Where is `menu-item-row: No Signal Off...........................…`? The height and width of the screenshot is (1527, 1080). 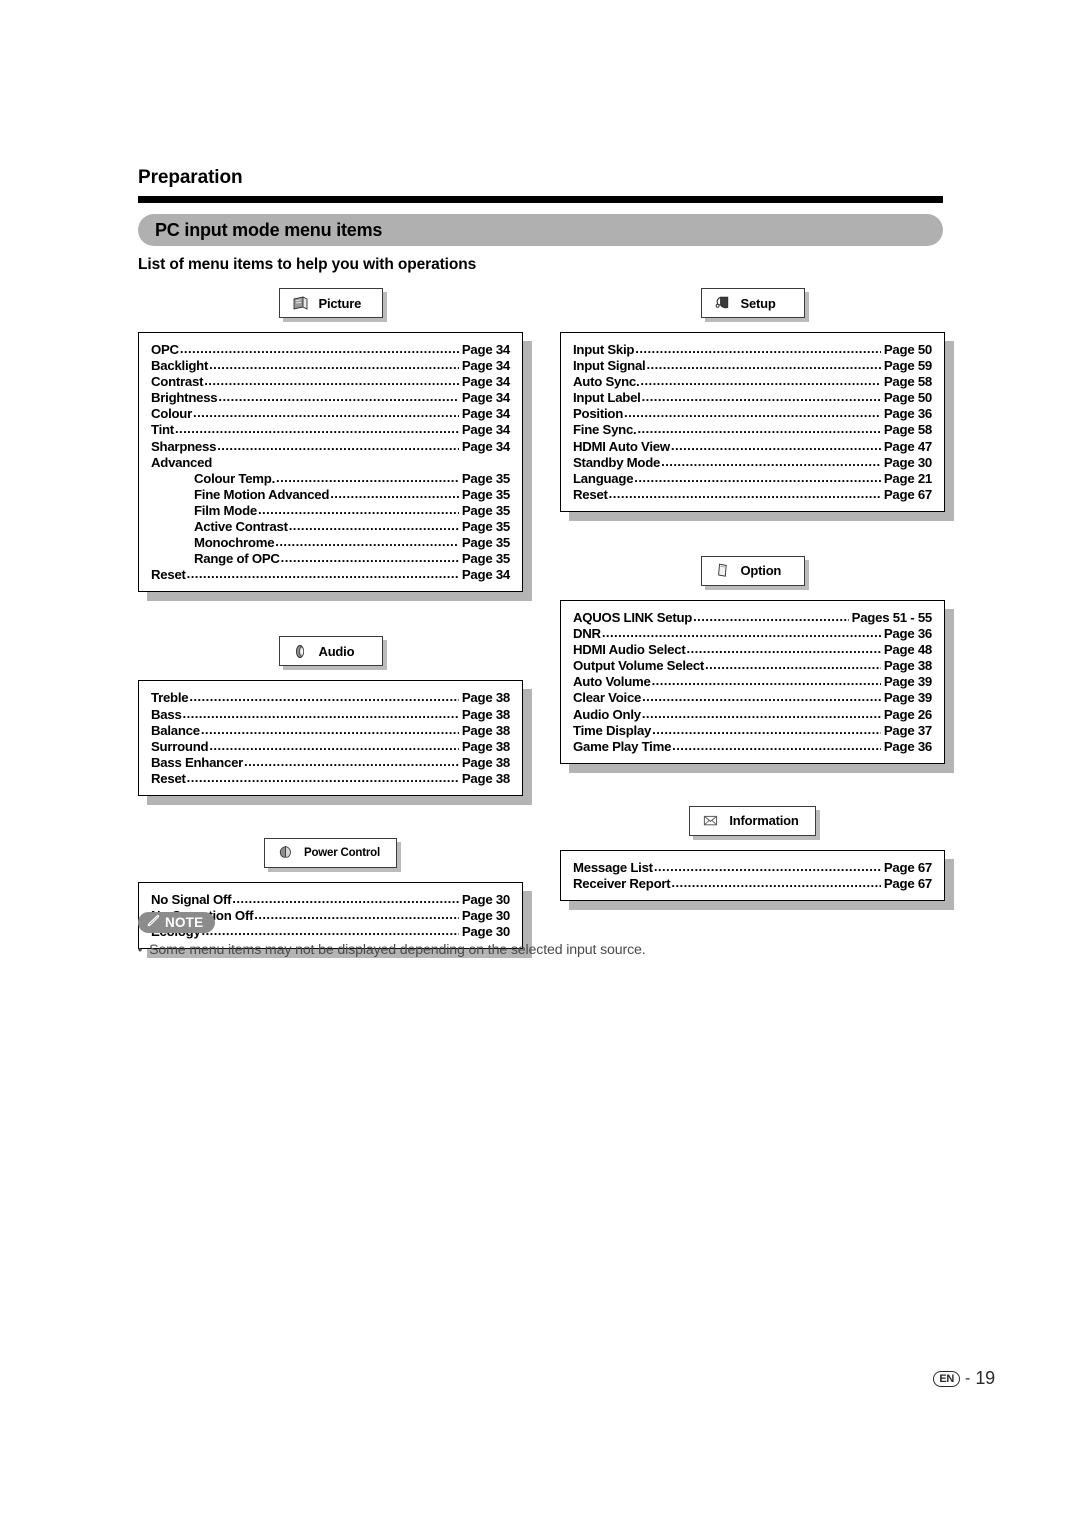
menu-item-row: No Signal Off...........................… is located at coordinates (330, 899).